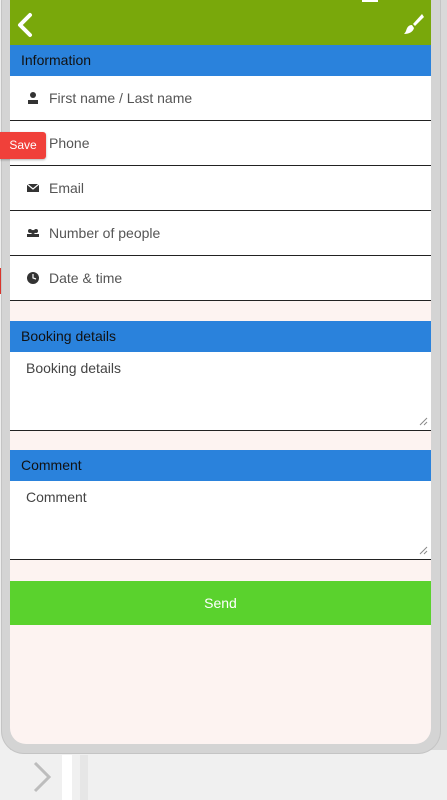  What do you see at coordinates (67, 777) in the screenshot?
I see `background-column` at bounding box center [67, 777].